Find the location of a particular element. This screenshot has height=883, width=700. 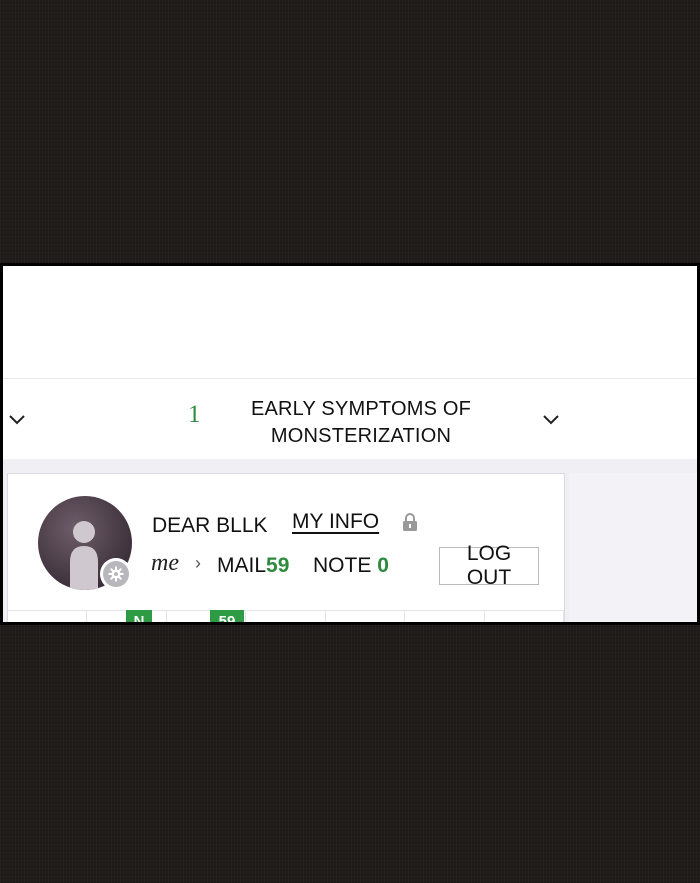

chapter-navigation-bar: 1 EARLY SYMPTOMS OF MONSTERIZATION is located at coordinates (350, 419).